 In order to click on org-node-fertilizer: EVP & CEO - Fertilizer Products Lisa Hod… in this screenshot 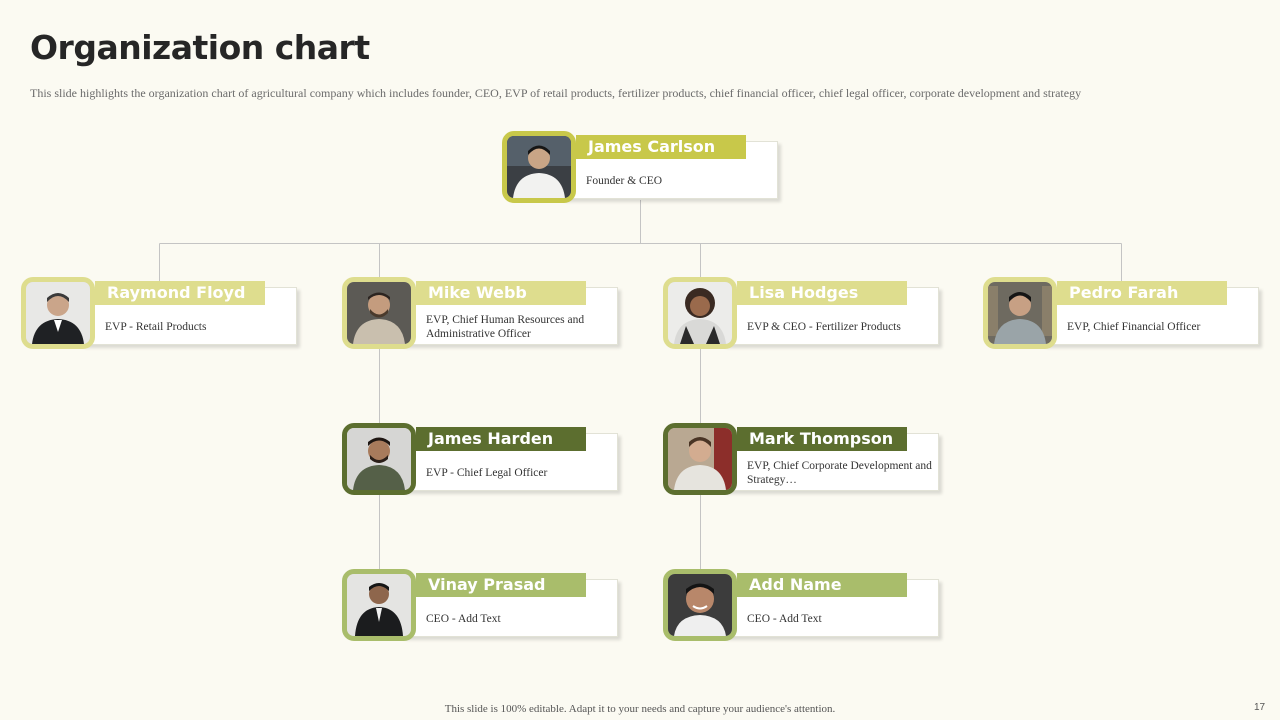, I will do `click(803, 313)`.